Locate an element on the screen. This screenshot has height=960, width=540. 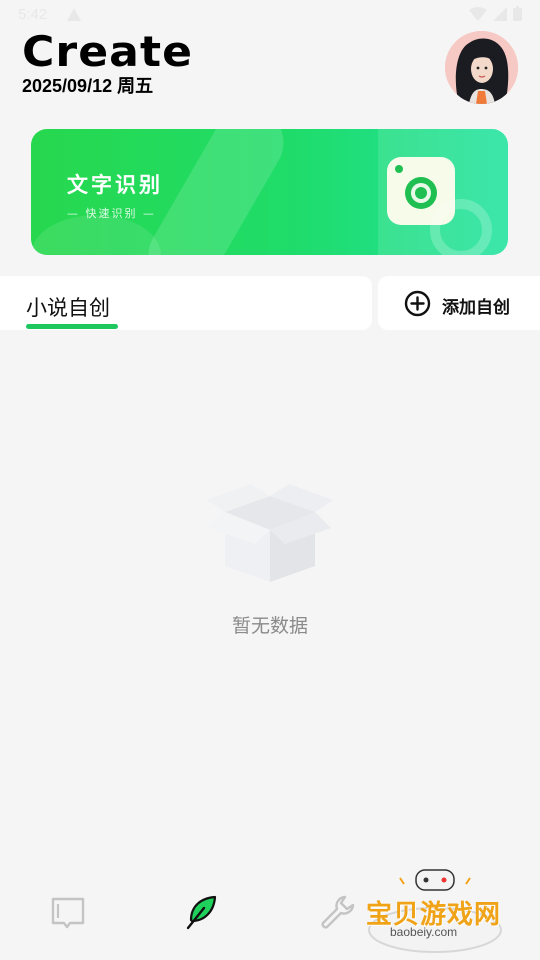
avatar is located at coordinates (481, 67).